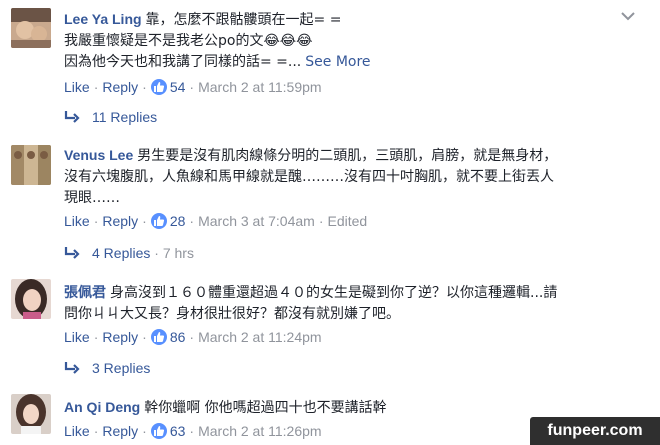 The image size is (660, 445). I want to click on view-replies: 11 Replies, so click(110, 117).